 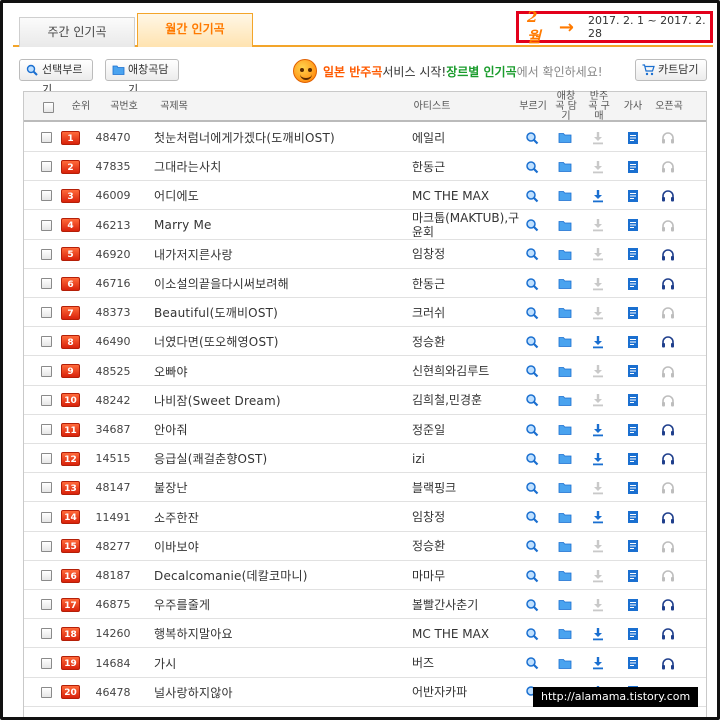 I want to click on tab-monthly: 월간 인기곡, so click(x=195, y=30).